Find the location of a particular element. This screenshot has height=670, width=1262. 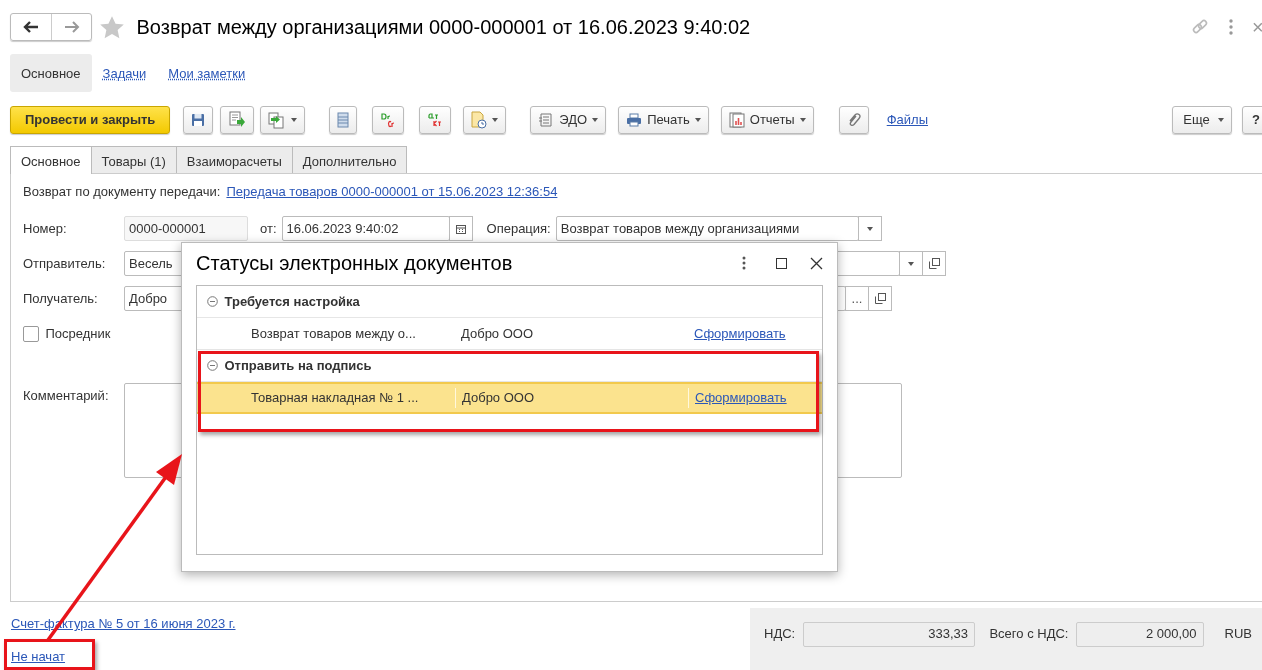

window-title: Возврат между организациями 0000-000001 от 16.06.2023 9:40:02 is located at coordinates (443, 27).